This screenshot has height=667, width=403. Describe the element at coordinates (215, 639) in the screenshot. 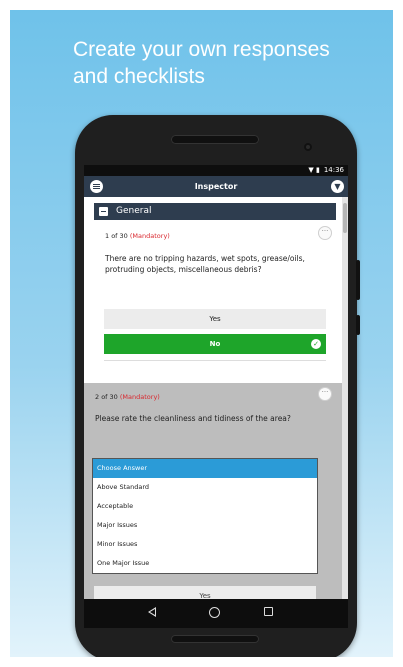

I see `phone-speaker-bottom` at that location.